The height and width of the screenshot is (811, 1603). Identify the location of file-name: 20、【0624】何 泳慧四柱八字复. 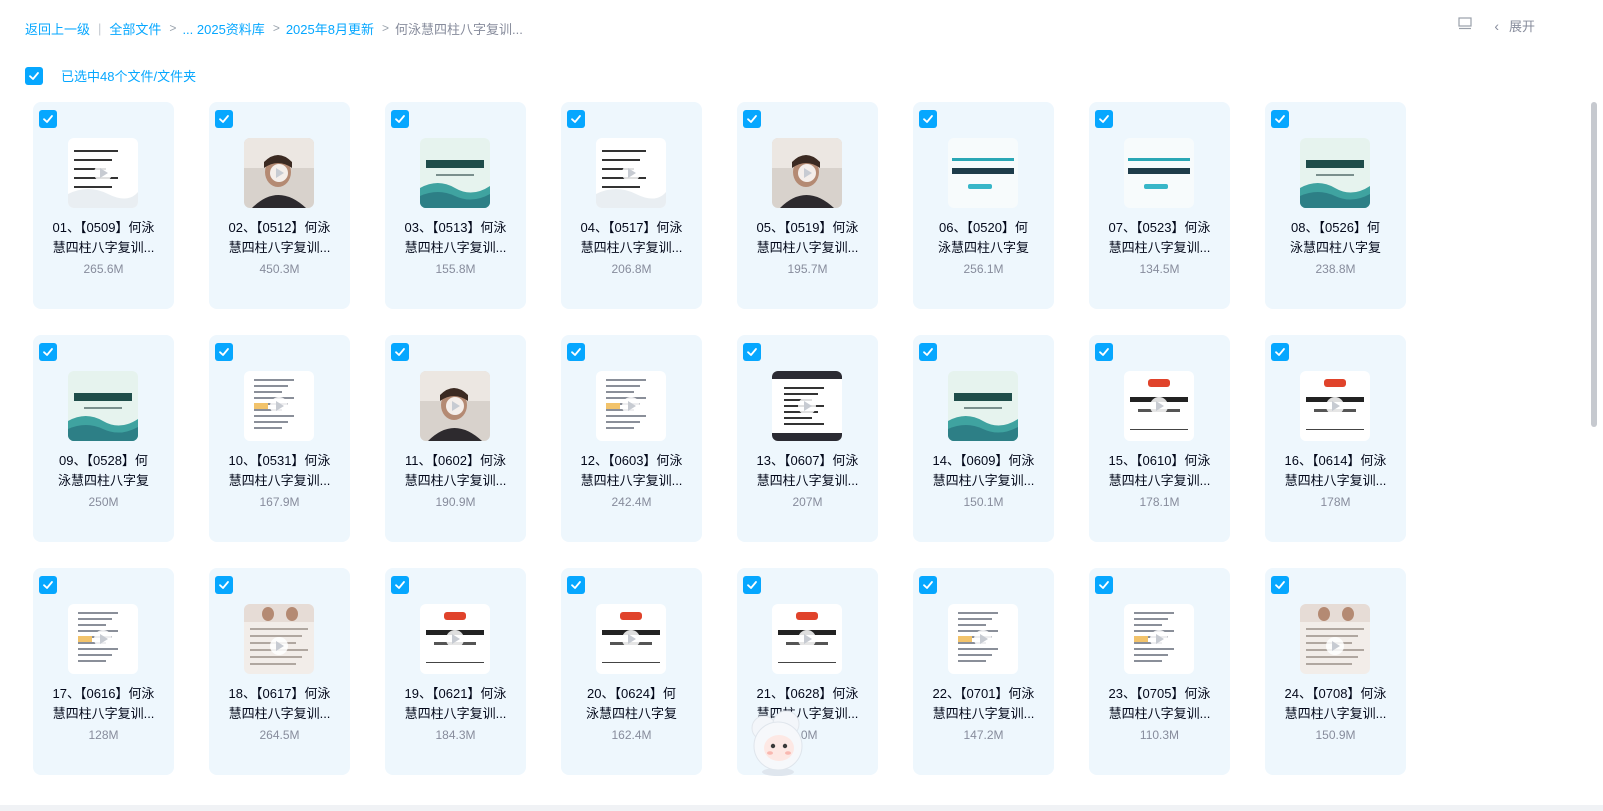
(631, 704).